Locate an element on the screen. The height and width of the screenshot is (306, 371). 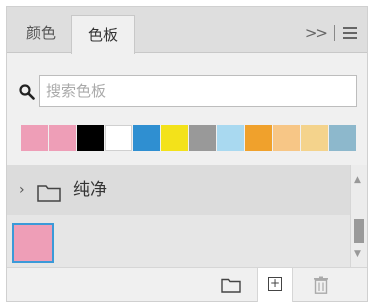
tab-bar-icons: >> is located at coordinates (331, 33).